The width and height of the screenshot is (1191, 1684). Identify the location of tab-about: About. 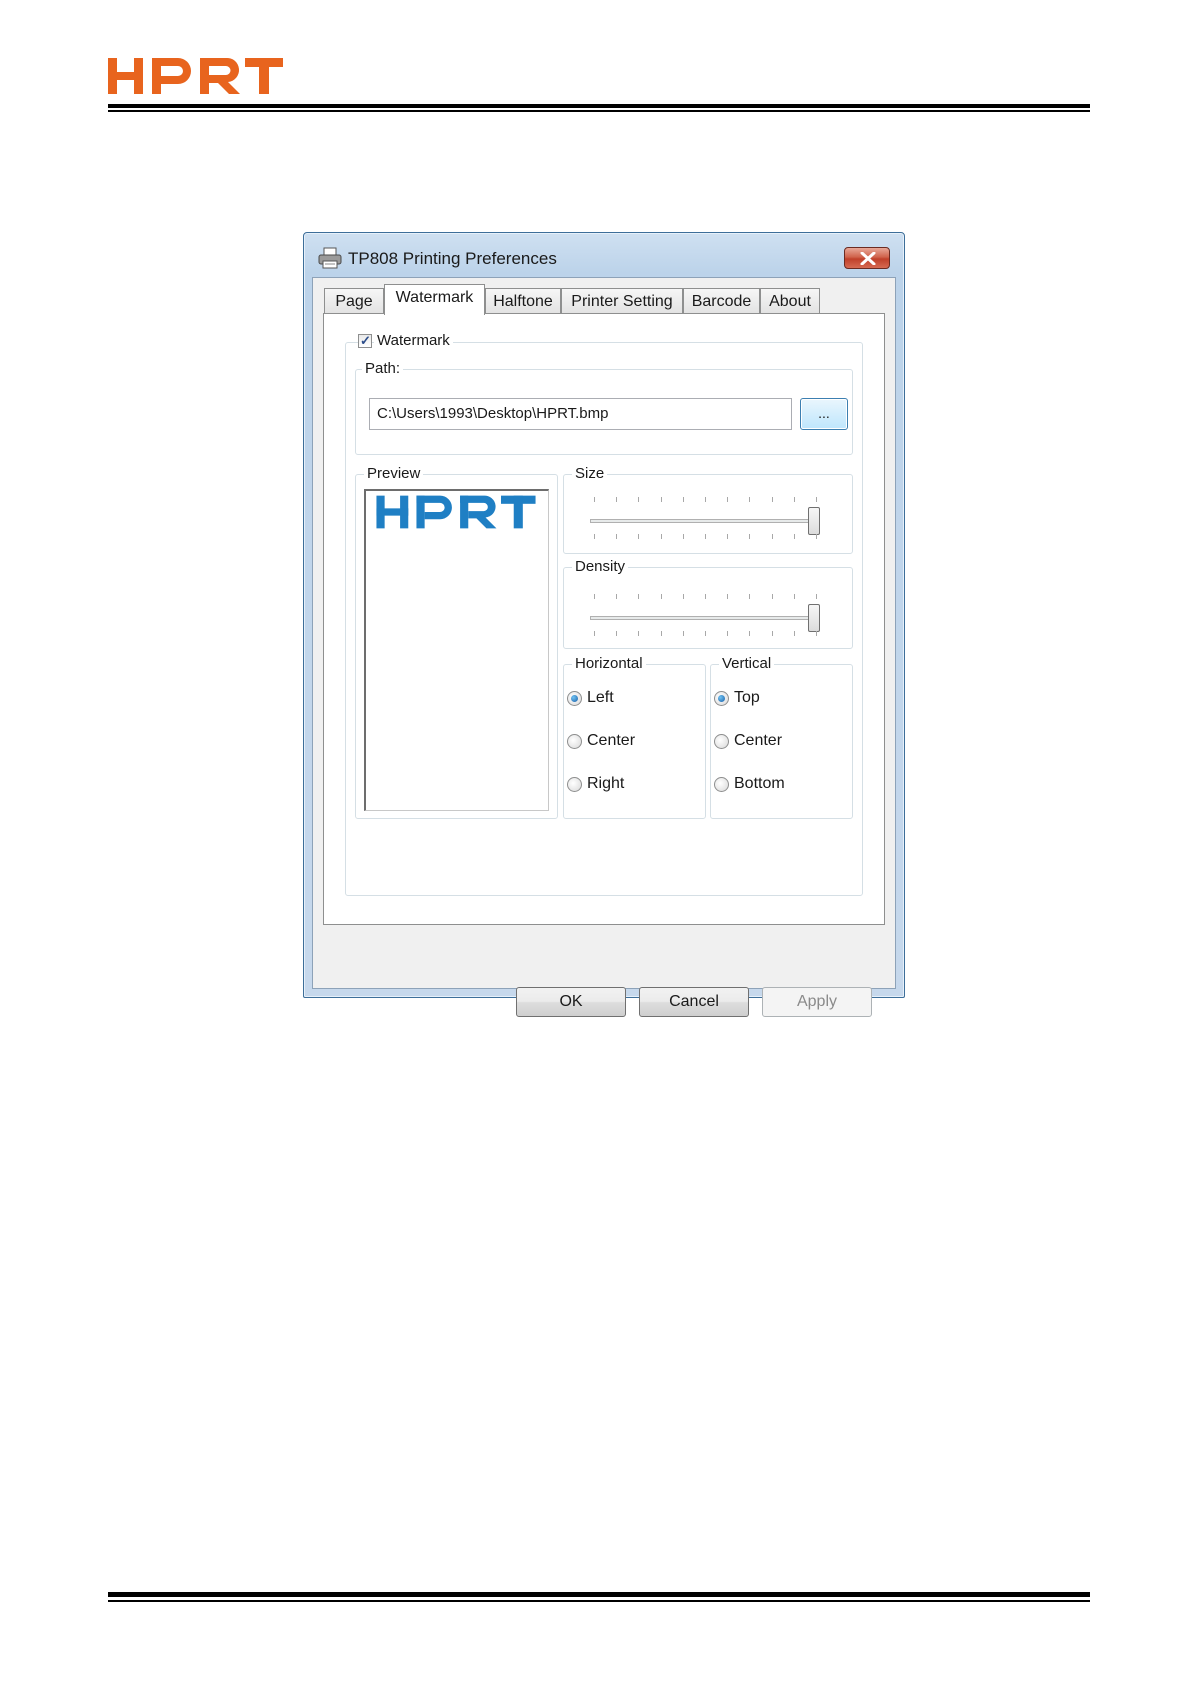
(790, 300).